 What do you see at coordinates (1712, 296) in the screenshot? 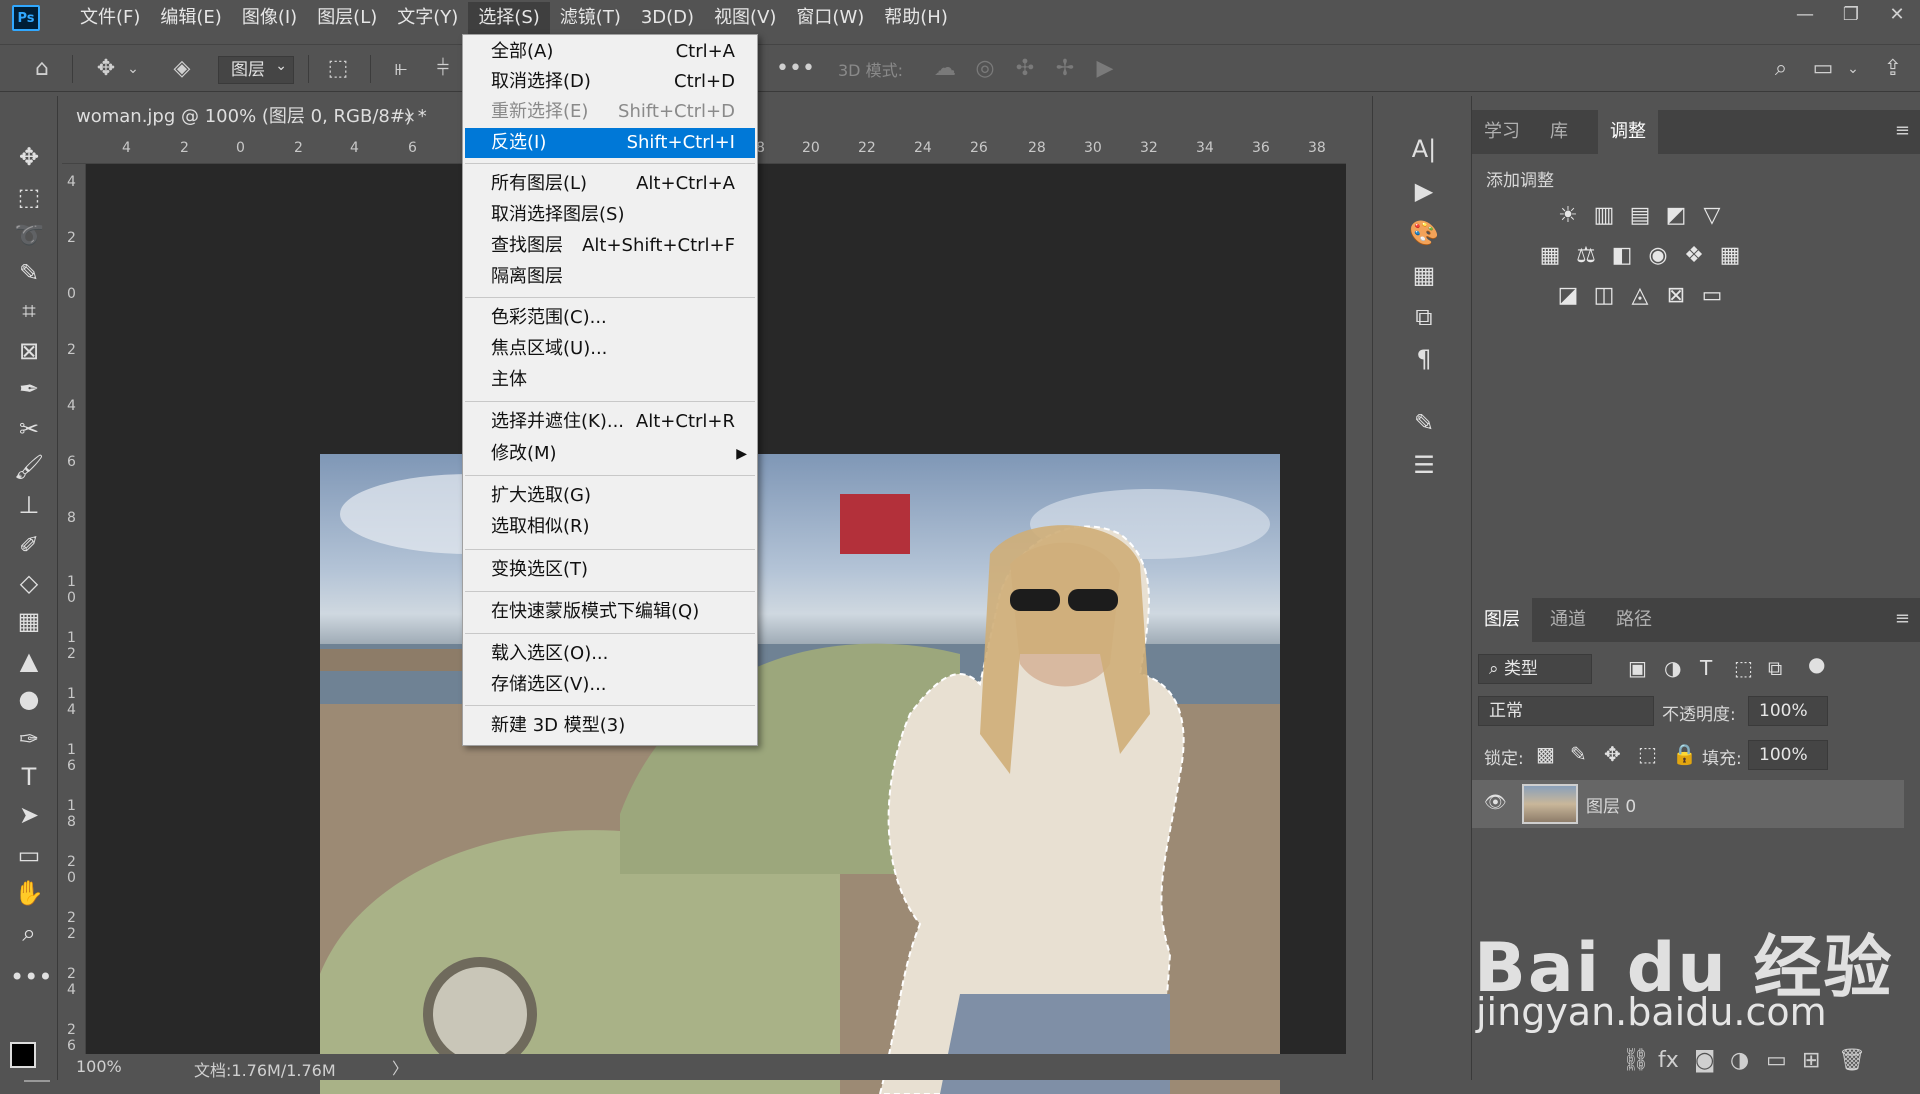
I see `gradient-map-icon: ▭` at bounding box center [1712, 296].